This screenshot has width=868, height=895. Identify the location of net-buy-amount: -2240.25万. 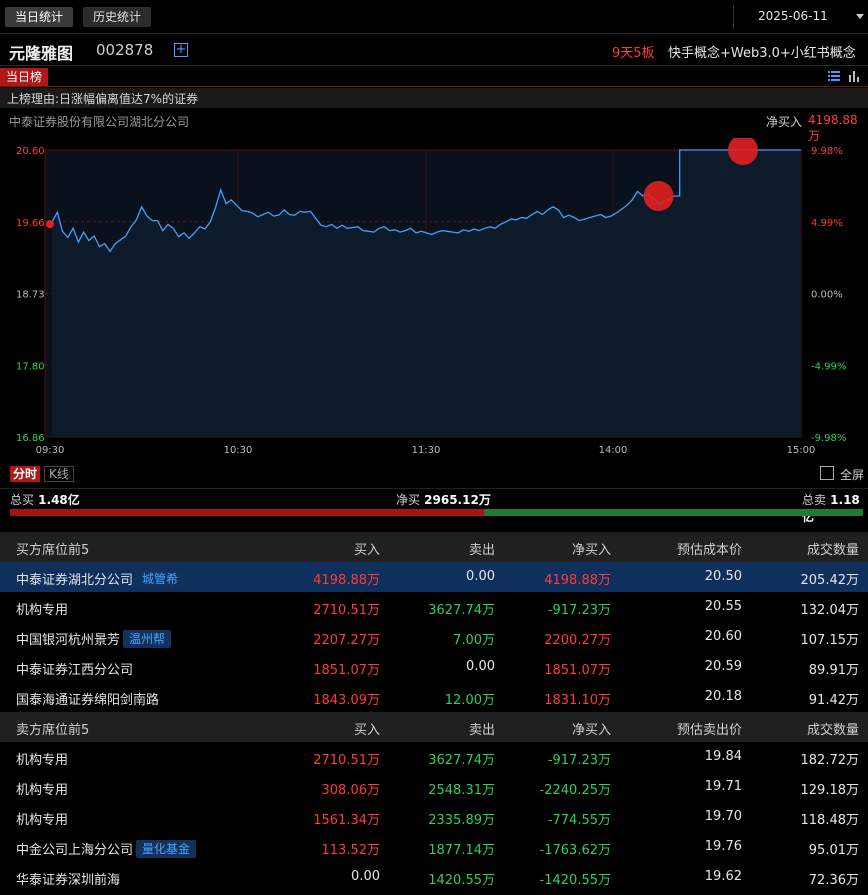
(575, 788).